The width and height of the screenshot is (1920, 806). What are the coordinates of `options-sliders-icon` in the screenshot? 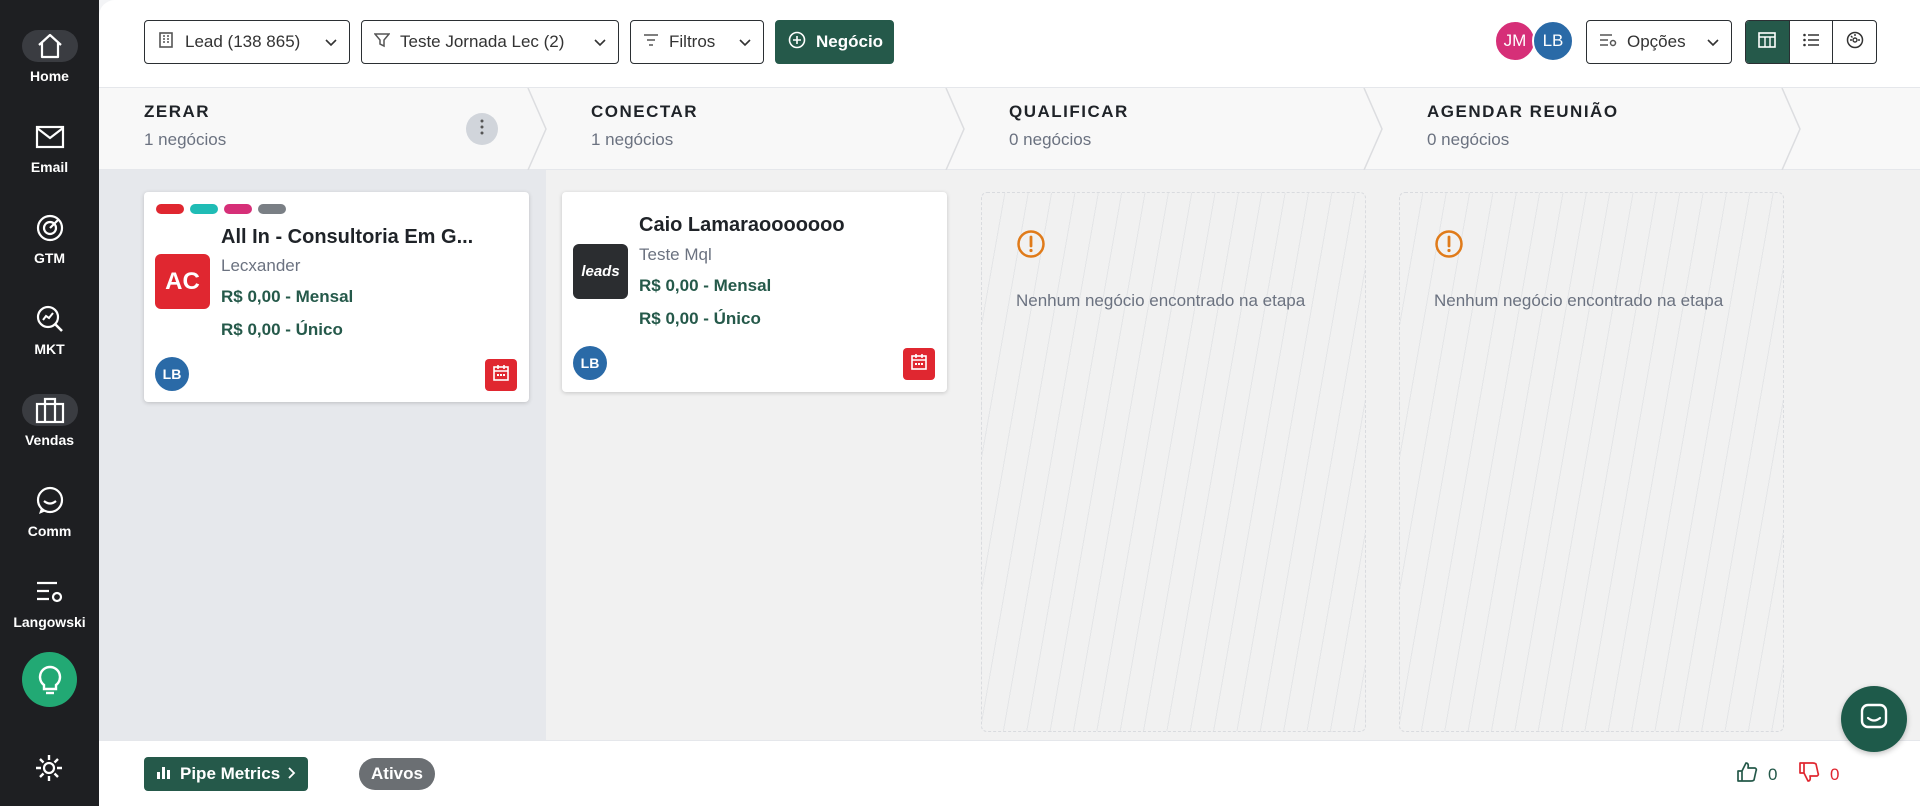 It's located at (1608, 42).